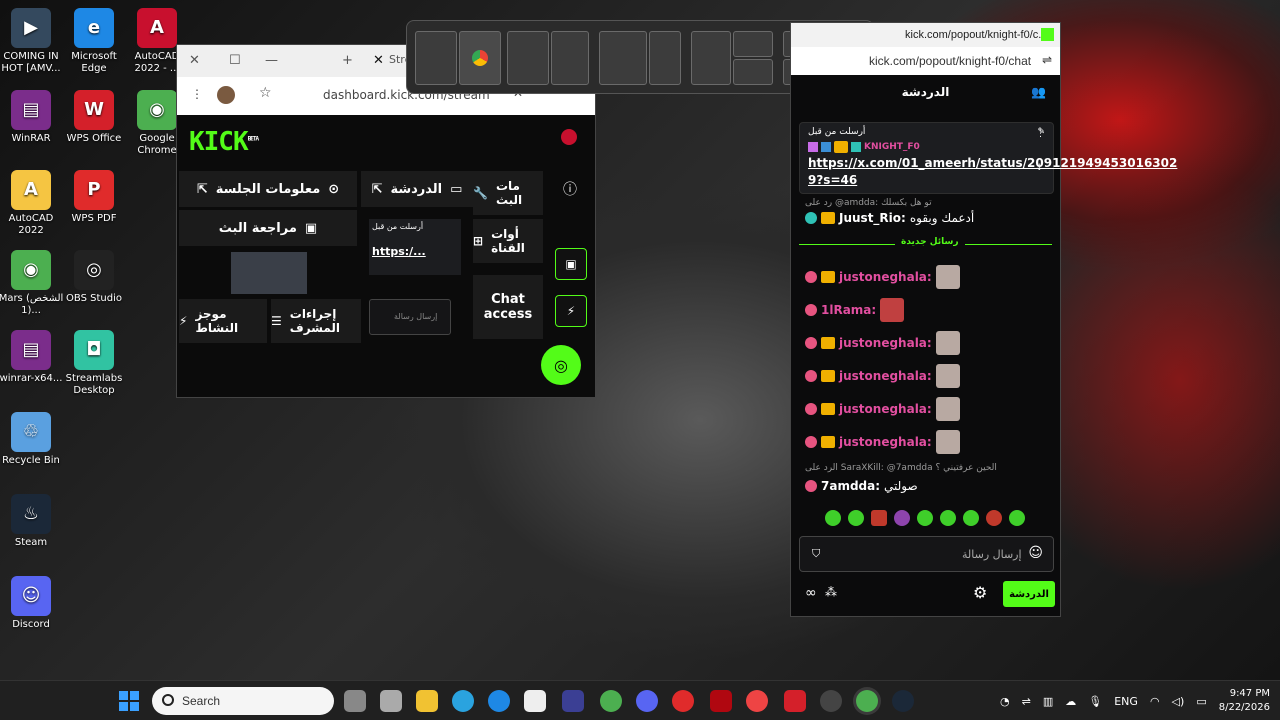  What do you see at coordinates (226, 95) in the screenshot?
I see `profile-avatar` at bounding box center [226, 95].